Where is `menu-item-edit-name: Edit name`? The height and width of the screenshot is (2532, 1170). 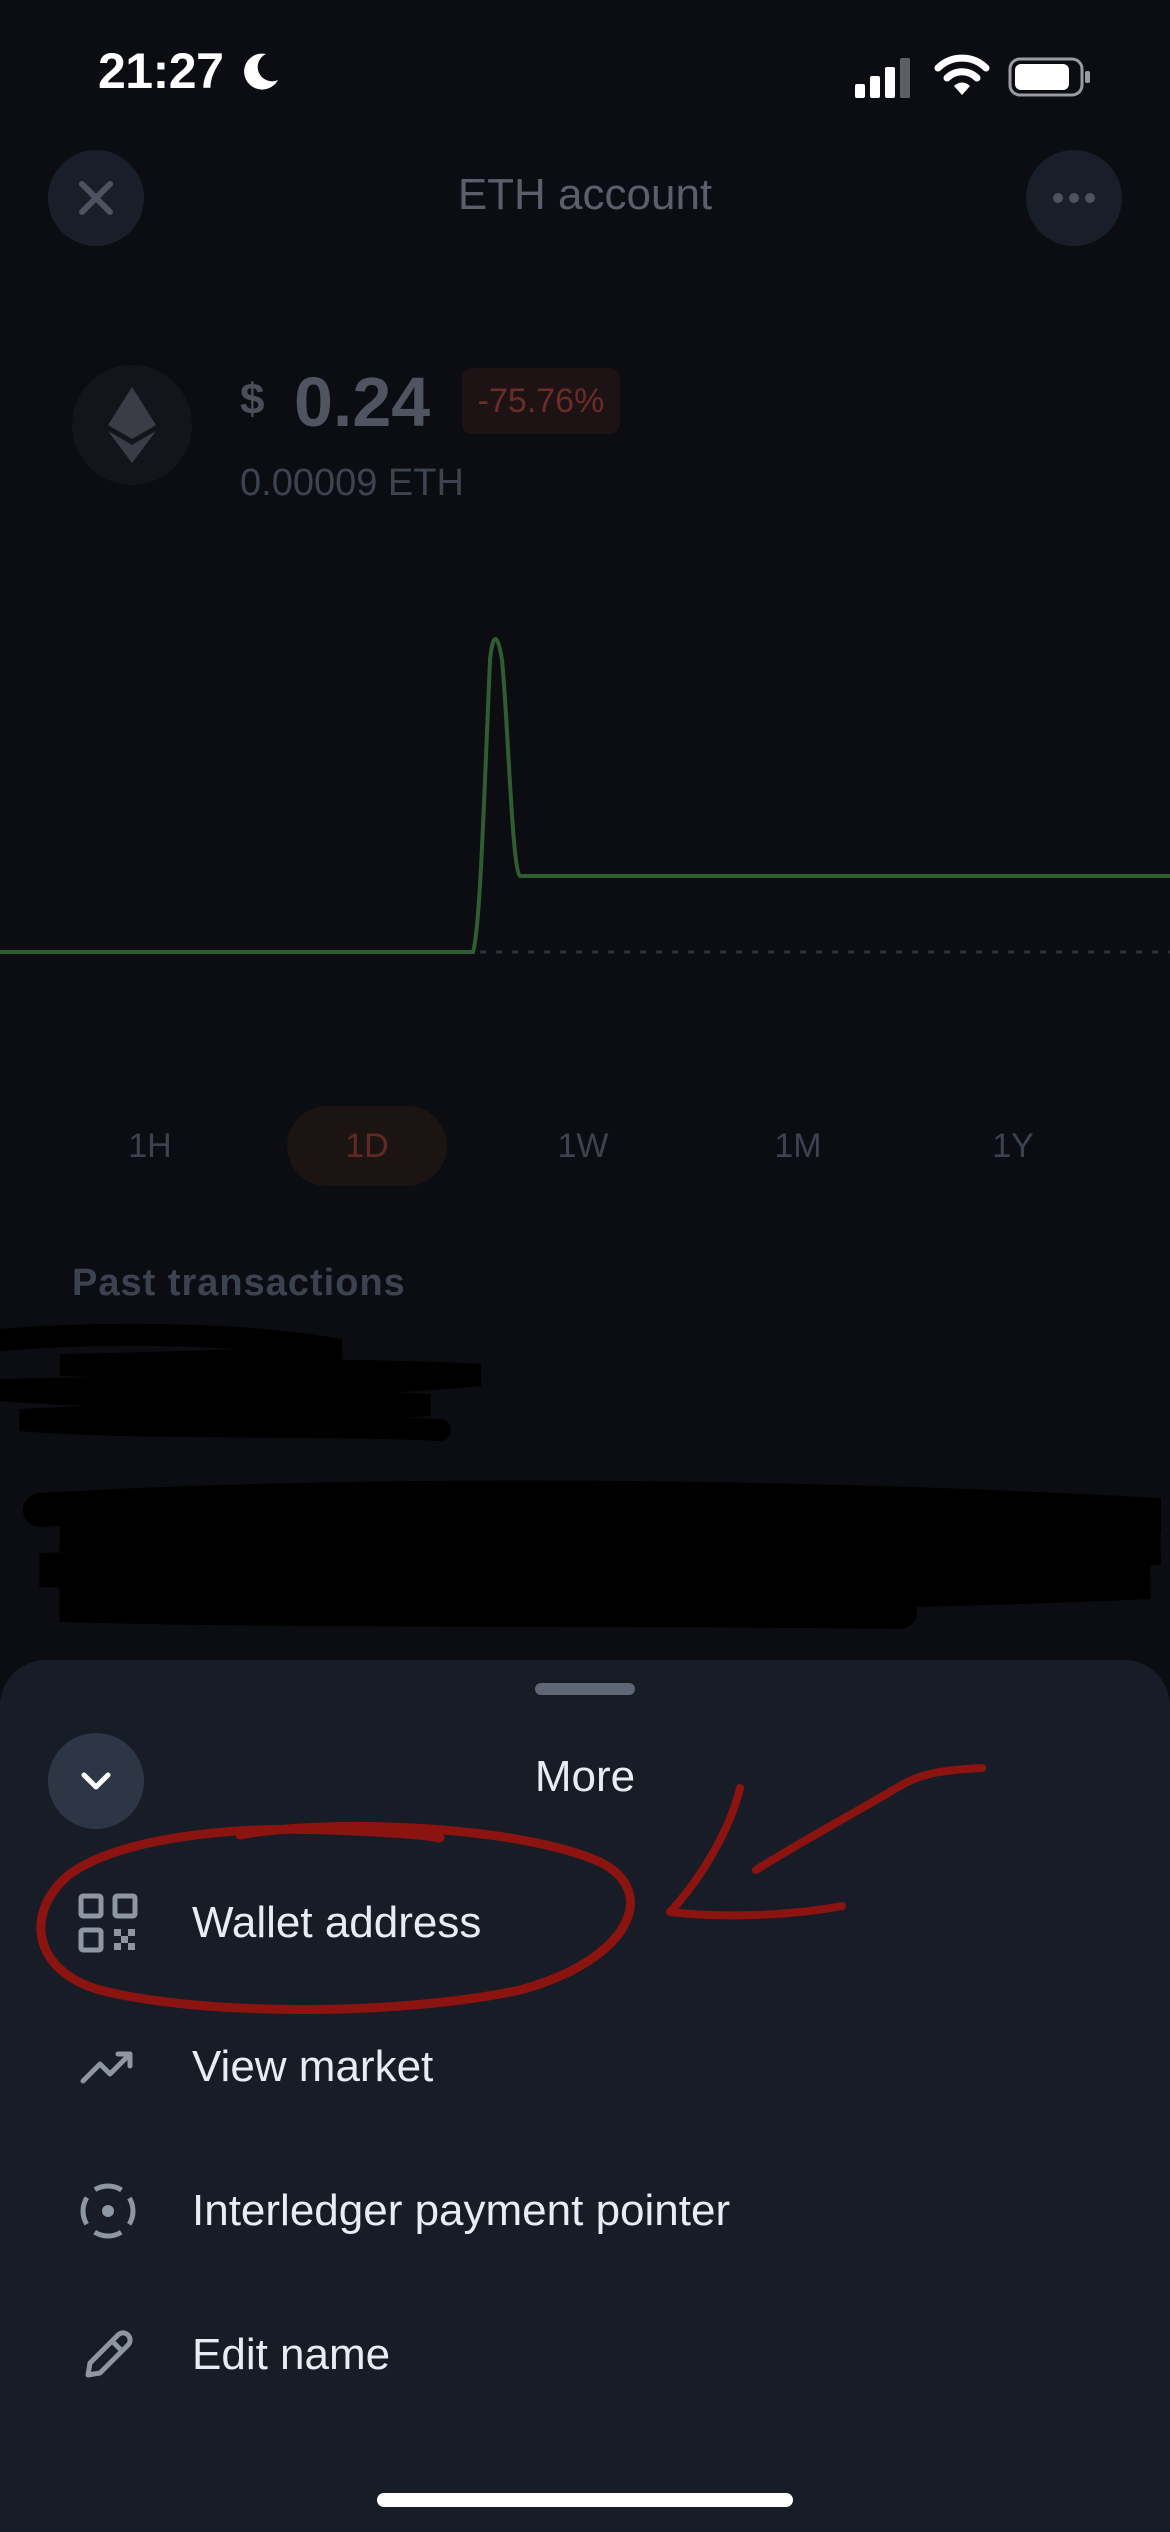
menu-item-edit-name: Edit name is located at coordinates (585, 2355).